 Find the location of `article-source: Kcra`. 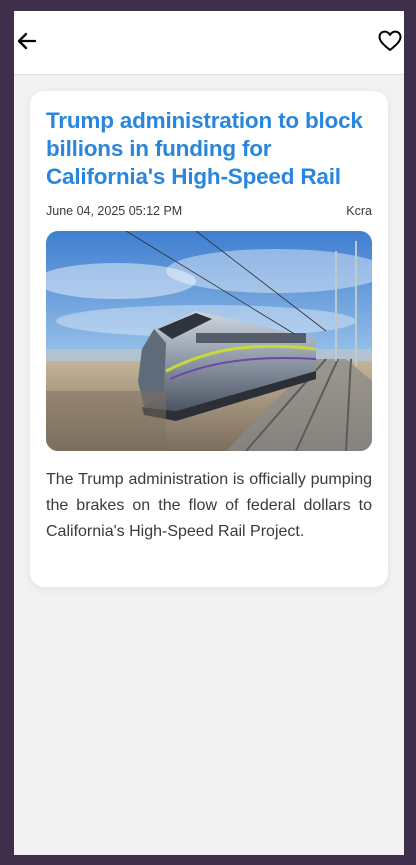

article-source: Kcra is located at coordinates (359, 211).